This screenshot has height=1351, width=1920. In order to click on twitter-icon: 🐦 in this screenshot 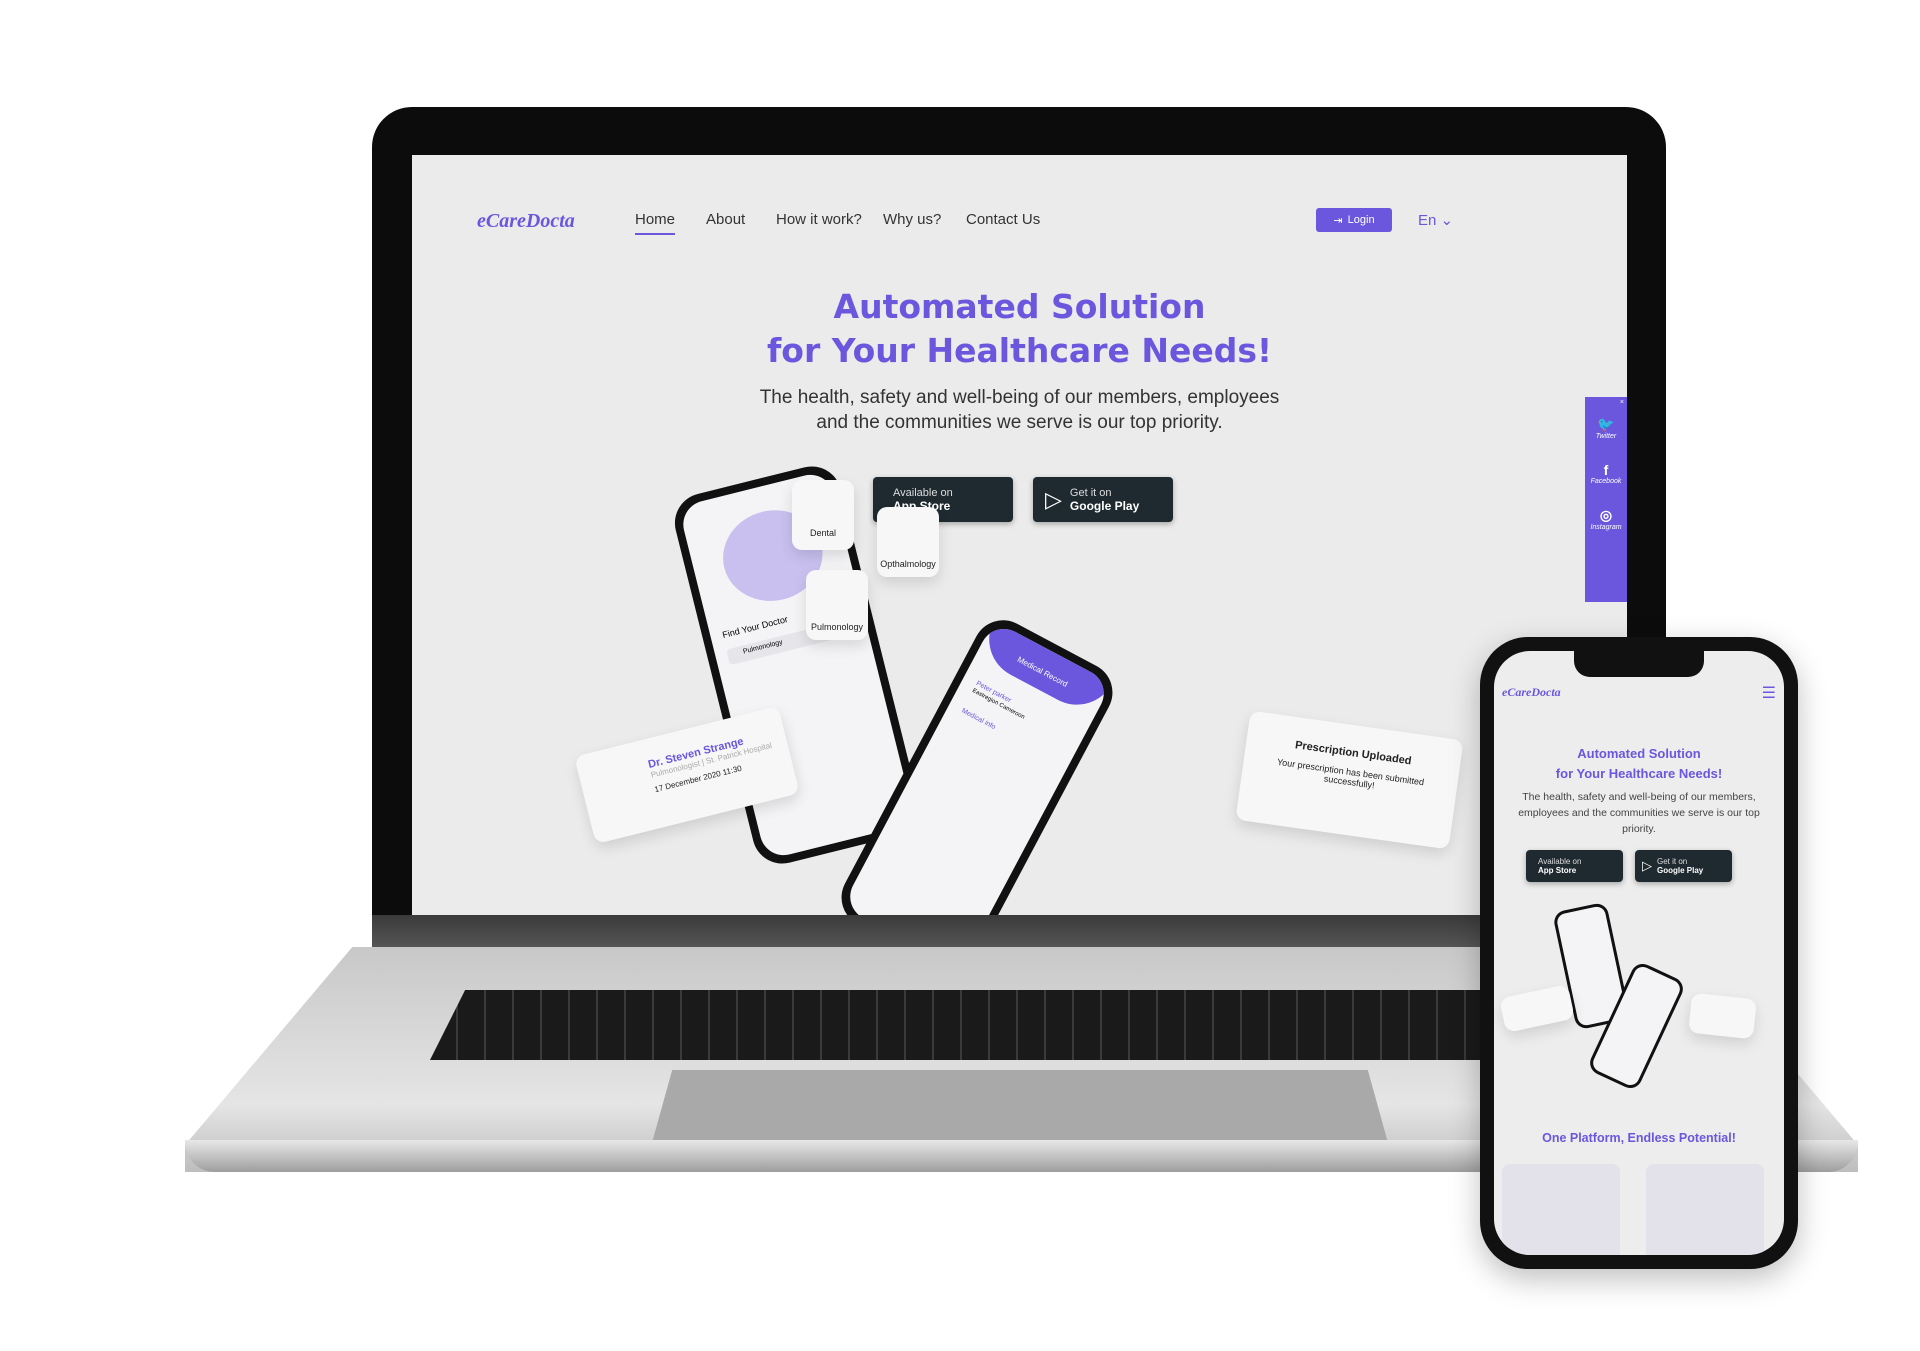, I will do `click(1606, 424)`.